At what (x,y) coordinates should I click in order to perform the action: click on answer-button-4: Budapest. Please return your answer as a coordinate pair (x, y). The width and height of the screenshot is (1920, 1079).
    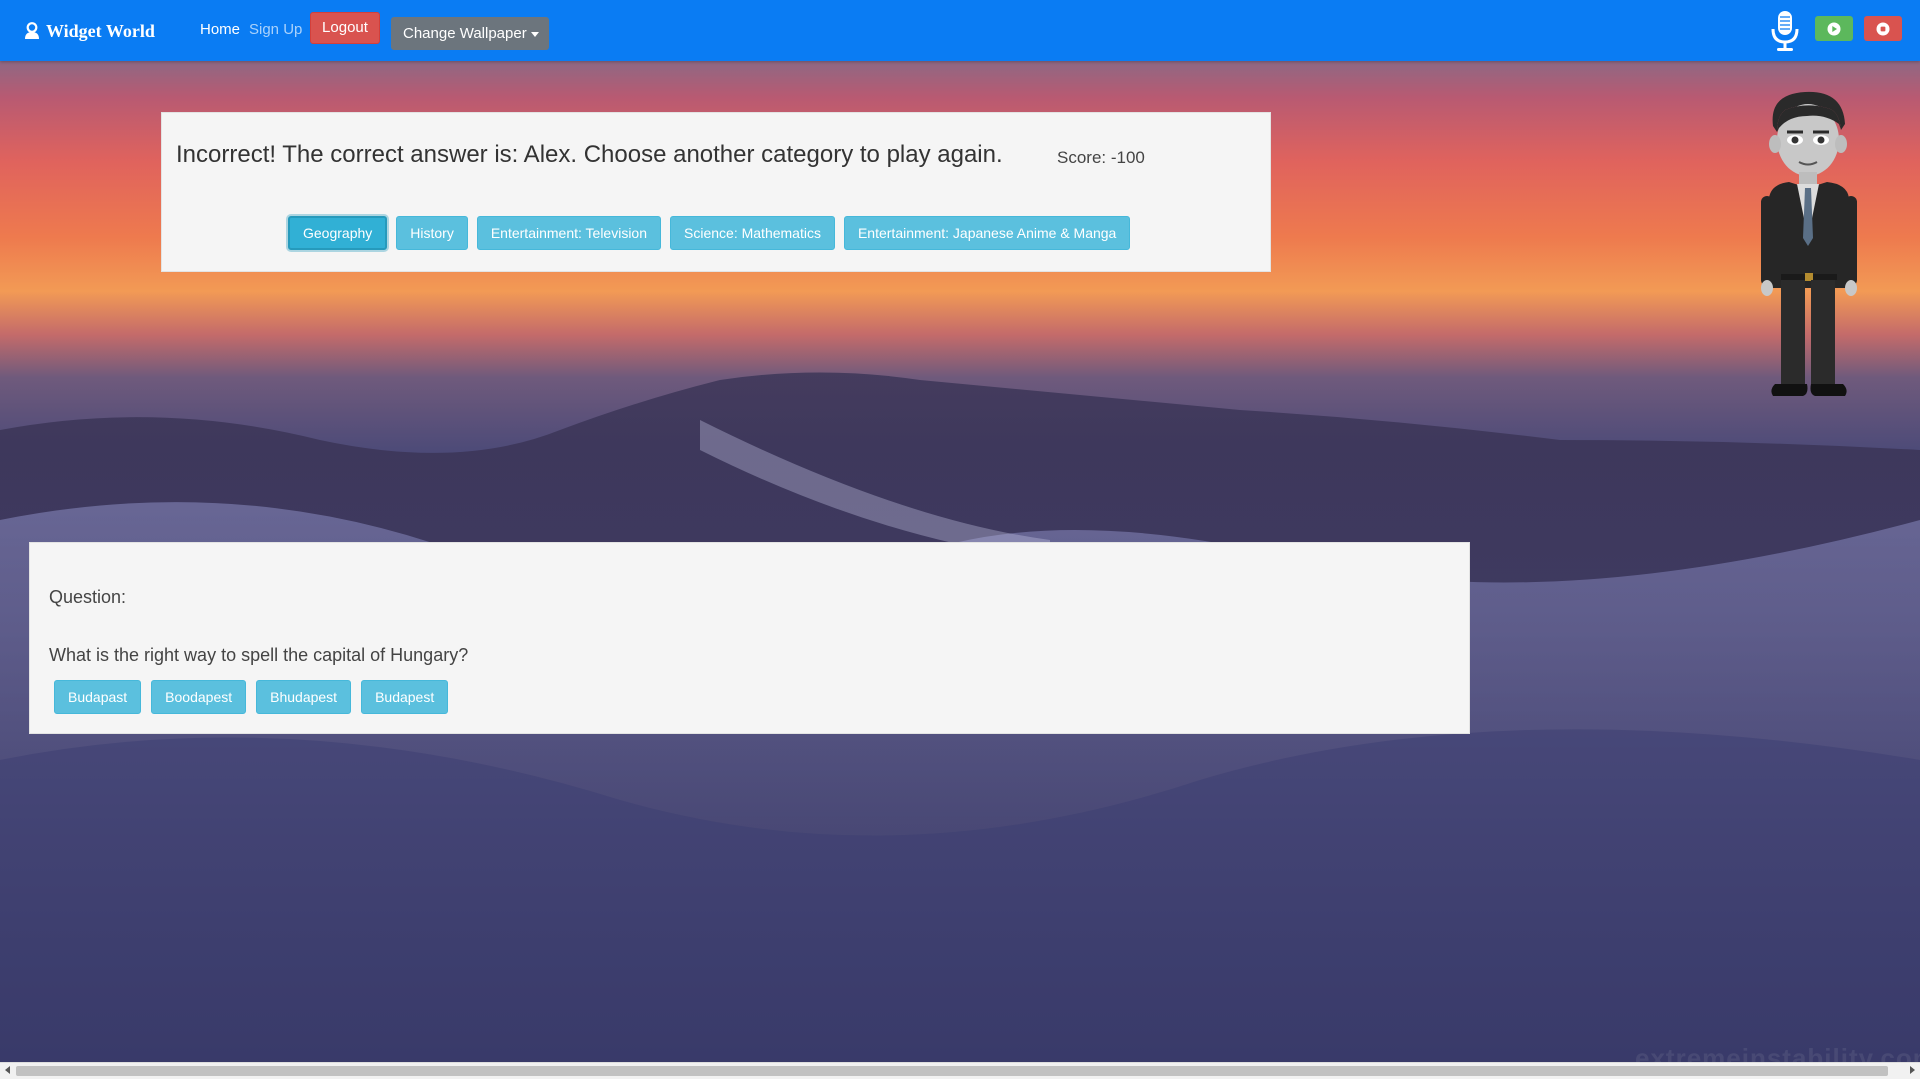
    Looking at the image, I should click on (405, 697).